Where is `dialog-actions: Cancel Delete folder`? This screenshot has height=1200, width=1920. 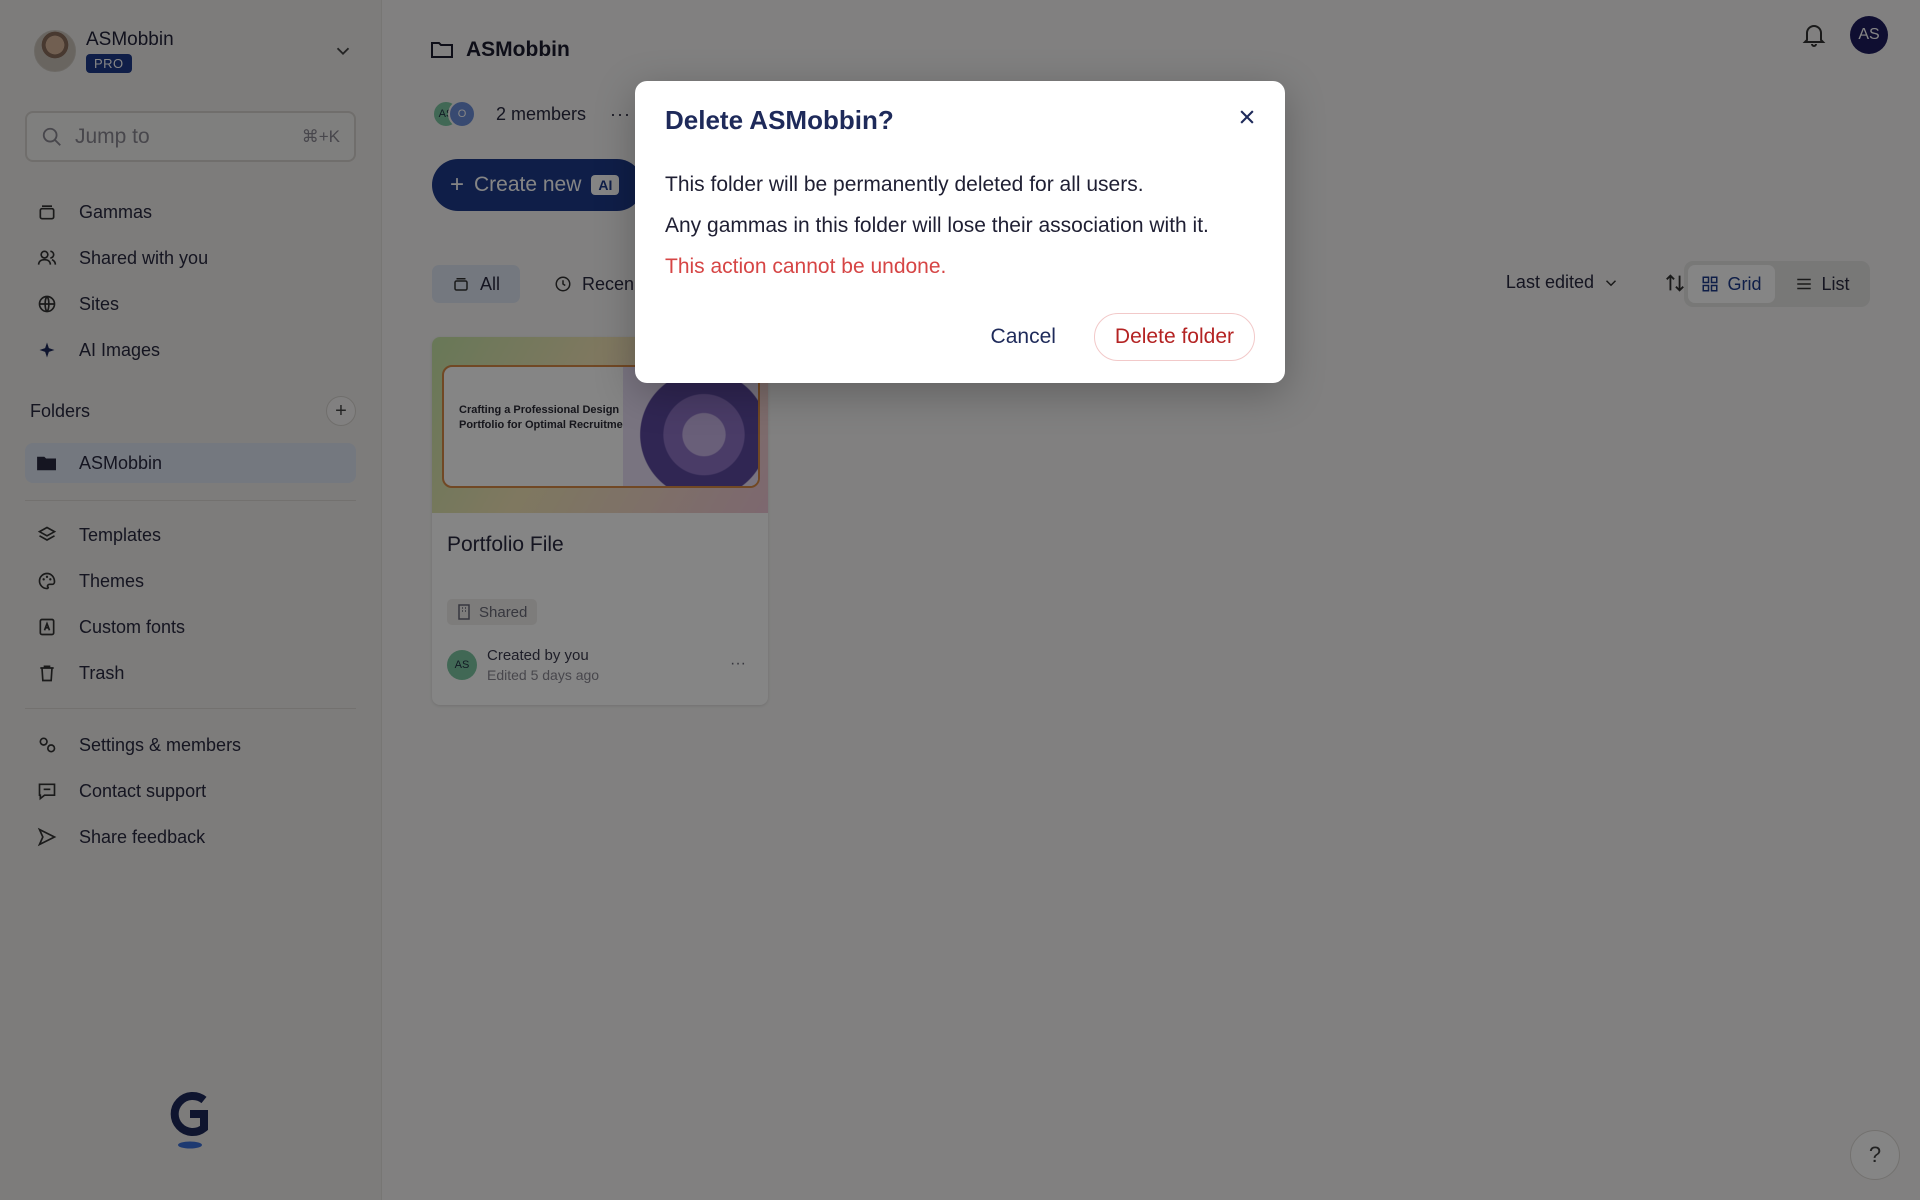
dialog-actions: Cancel Delete folder is located at coordinates (1112, 337).